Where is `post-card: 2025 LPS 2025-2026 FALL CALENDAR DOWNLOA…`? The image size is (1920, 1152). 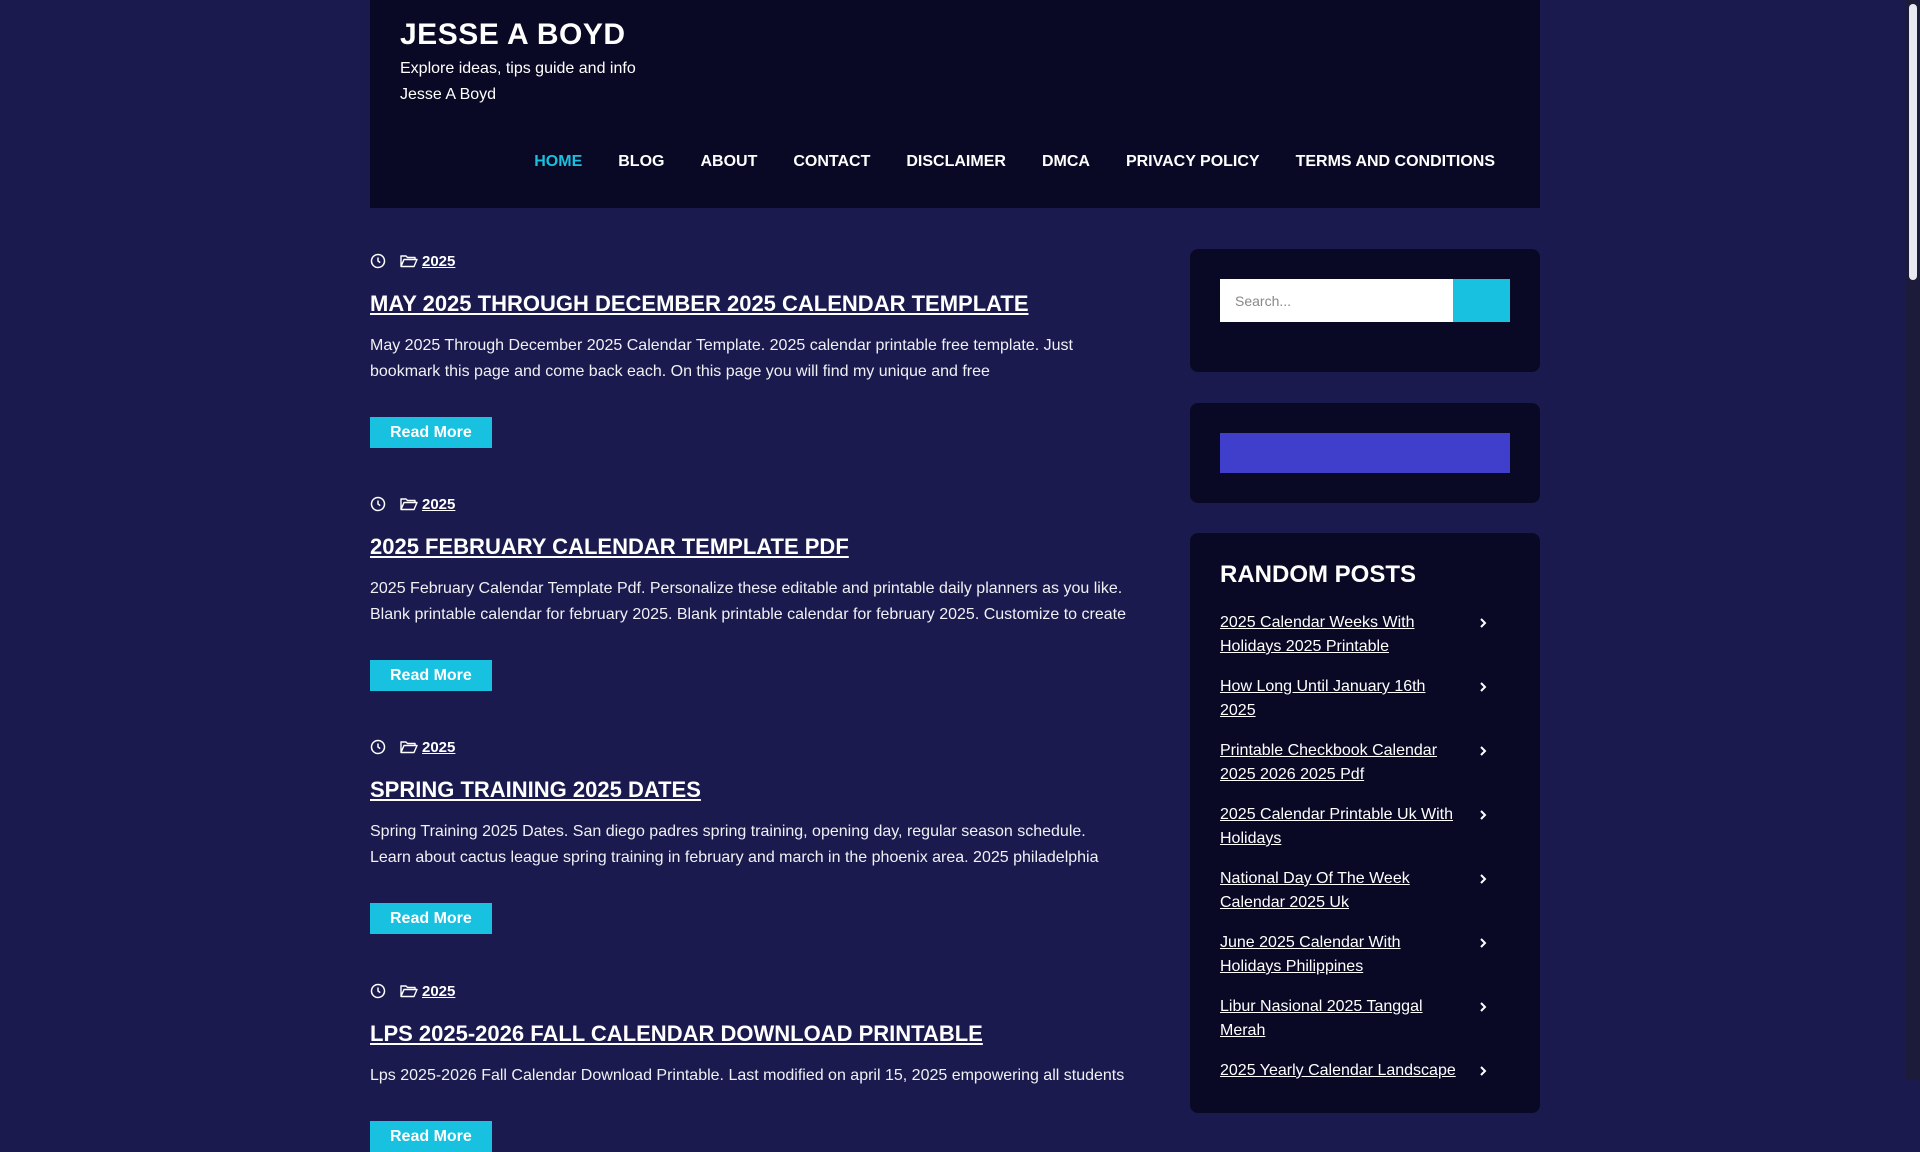
post-card: 2025 LPS 2025-2026 FALL CALENDAR DOWNLOA… is located at coordinates (750, 1066).